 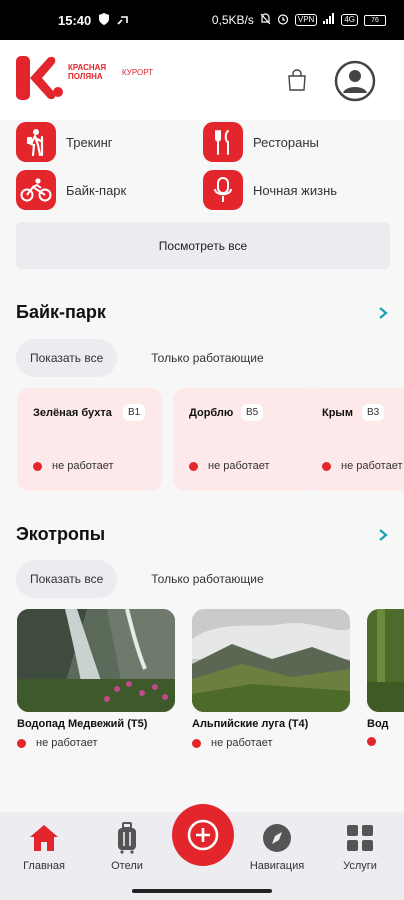 What do you see at coordinates (223, 190) in the screenshot?
I see `microphone-icon` at bounding box center [223, 190].